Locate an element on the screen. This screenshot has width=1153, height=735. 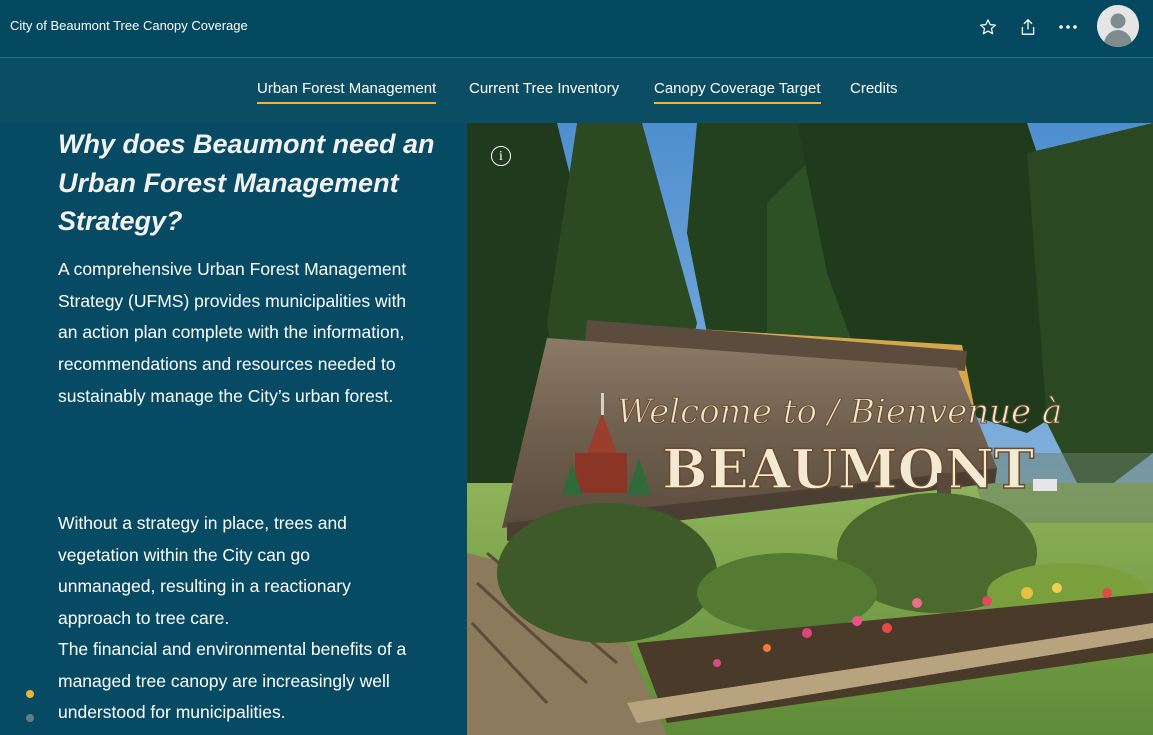
top-bar: City of Beaumont Tree Canopy Coverage is located at coordinates (576, 29).